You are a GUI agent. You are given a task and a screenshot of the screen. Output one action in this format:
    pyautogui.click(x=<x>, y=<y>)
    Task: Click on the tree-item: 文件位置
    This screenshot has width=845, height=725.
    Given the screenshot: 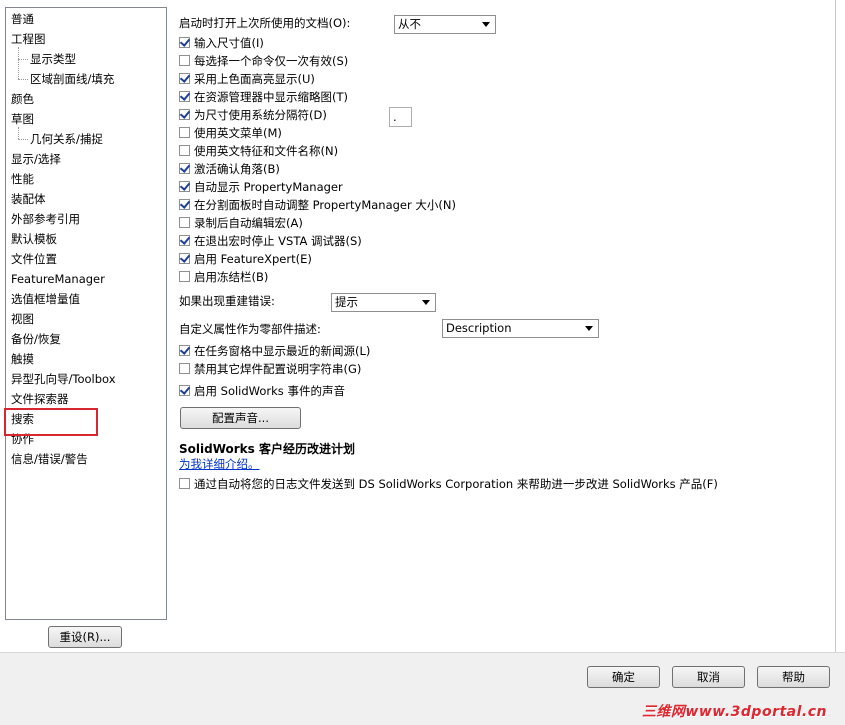 What is the action you would take?
    pyautogui.click(x=34, y=259)
    